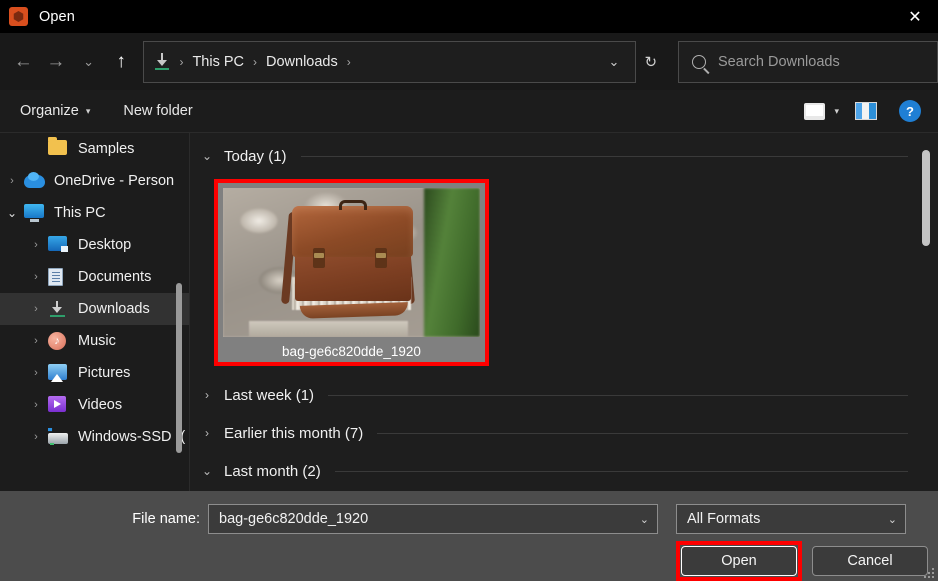 The image size is (938, 581). Describe the element at coordinates (132, 437) in the screenshot. I see `sidebar-item-label: Windows-SSD ((` at that location.